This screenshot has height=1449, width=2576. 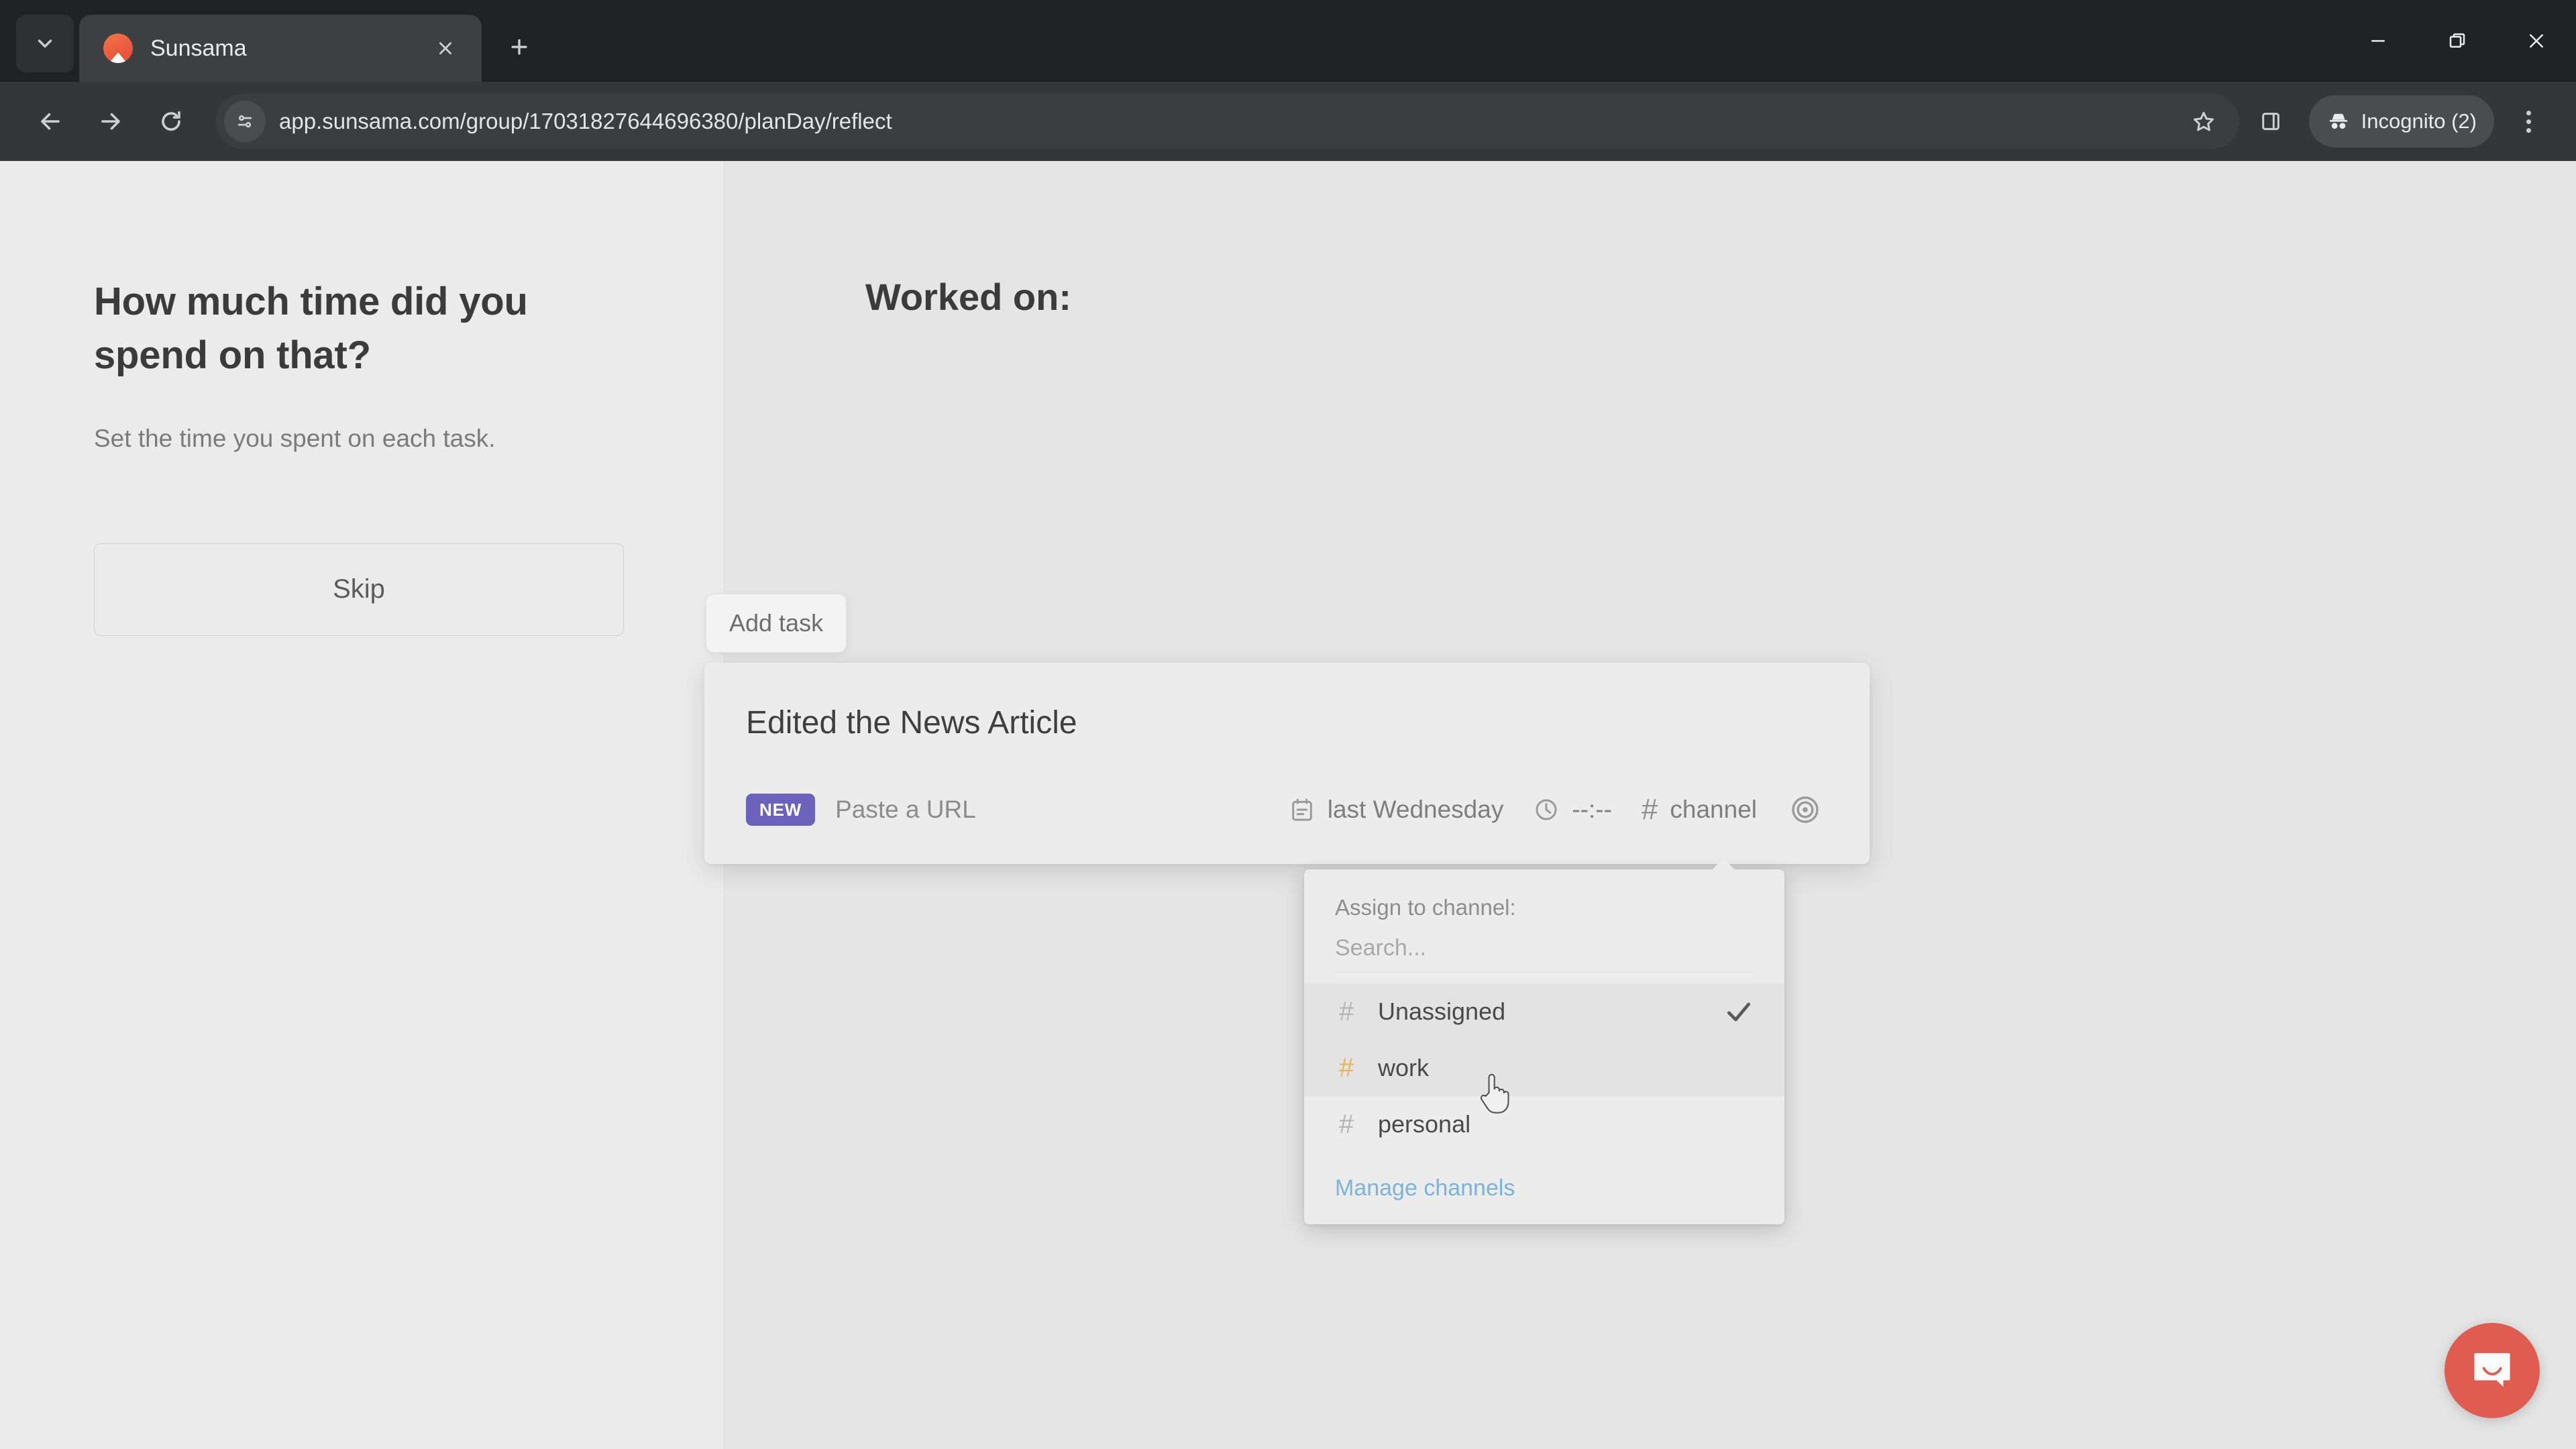 I want to click on incognito-label: Incognito (2), so click(x=2419, y=121).